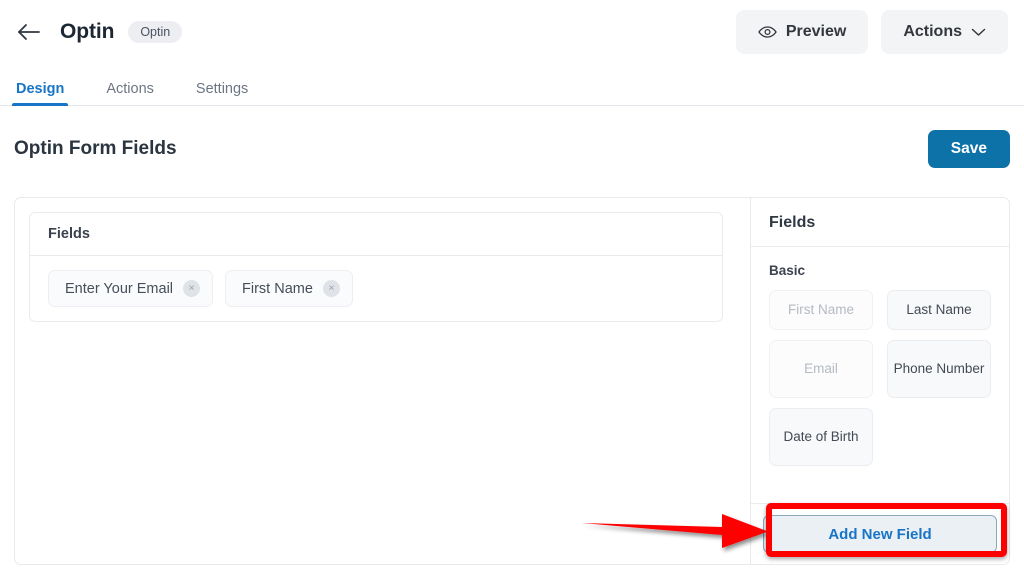 The image size is (1024, 568). Describe the element at coordinates (376, 234) in the screenshot. I see `canvas-fields-box-title: Fields` at that location.